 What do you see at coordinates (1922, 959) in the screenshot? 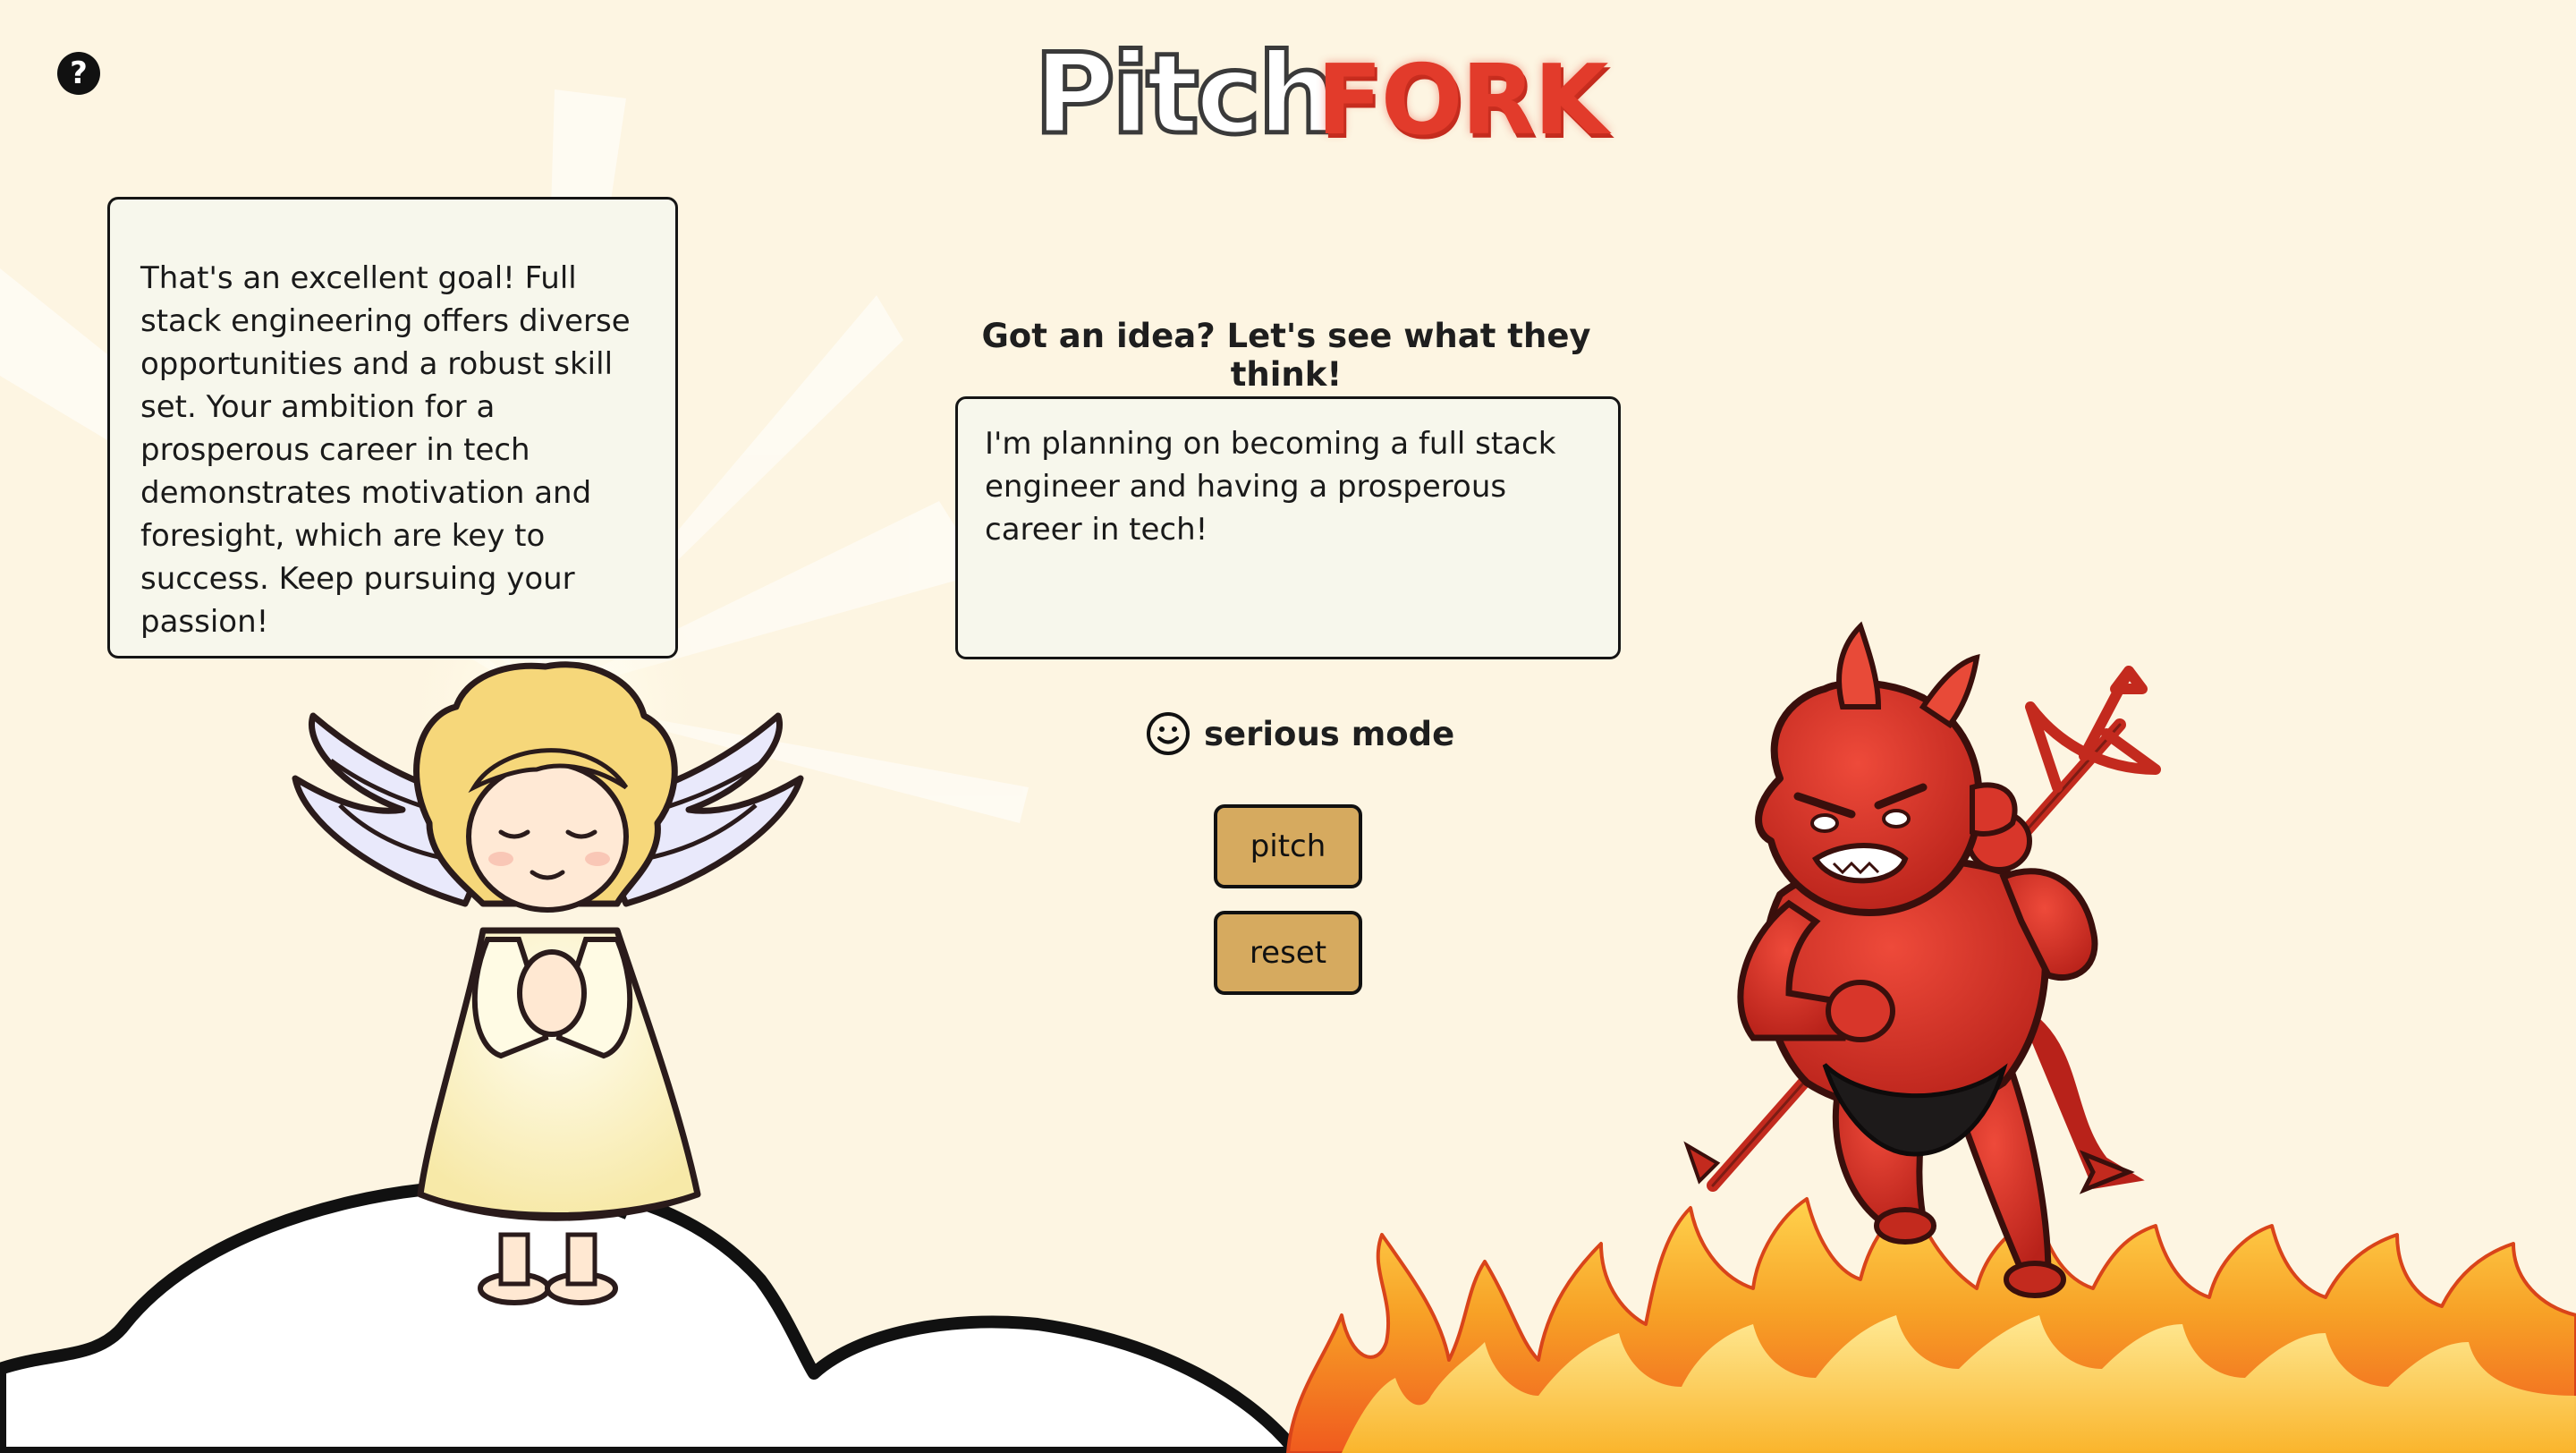
I see `devil-figure` at bounding box center [1922, 959].